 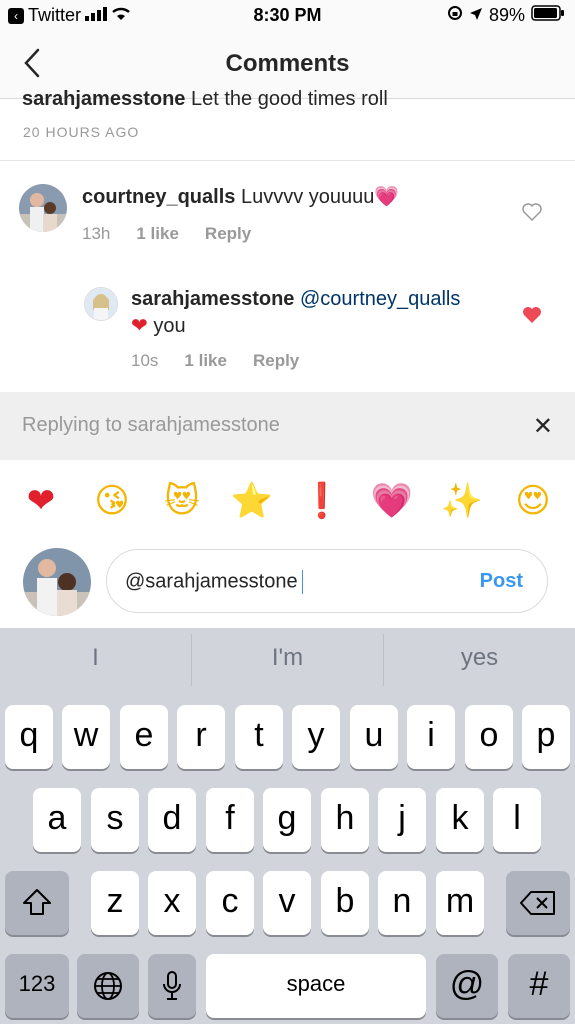 What do you see at coordinates (345, 903) in the screenshot?
I see `key-b: b` at bounding box center [345, 903].